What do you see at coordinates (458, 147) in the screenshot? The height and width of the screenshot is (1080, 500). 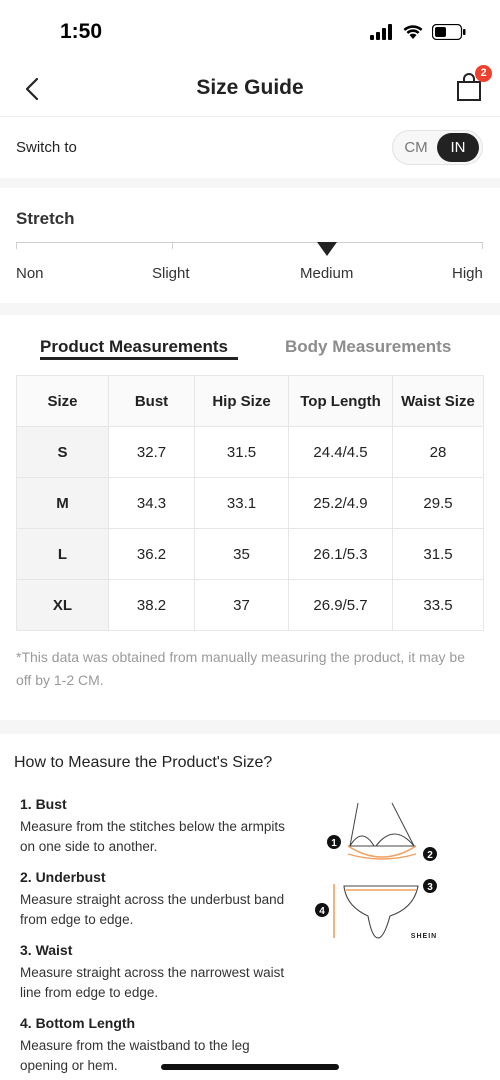 I see `unit-option-in: IN` at bounding box center [458, 147].